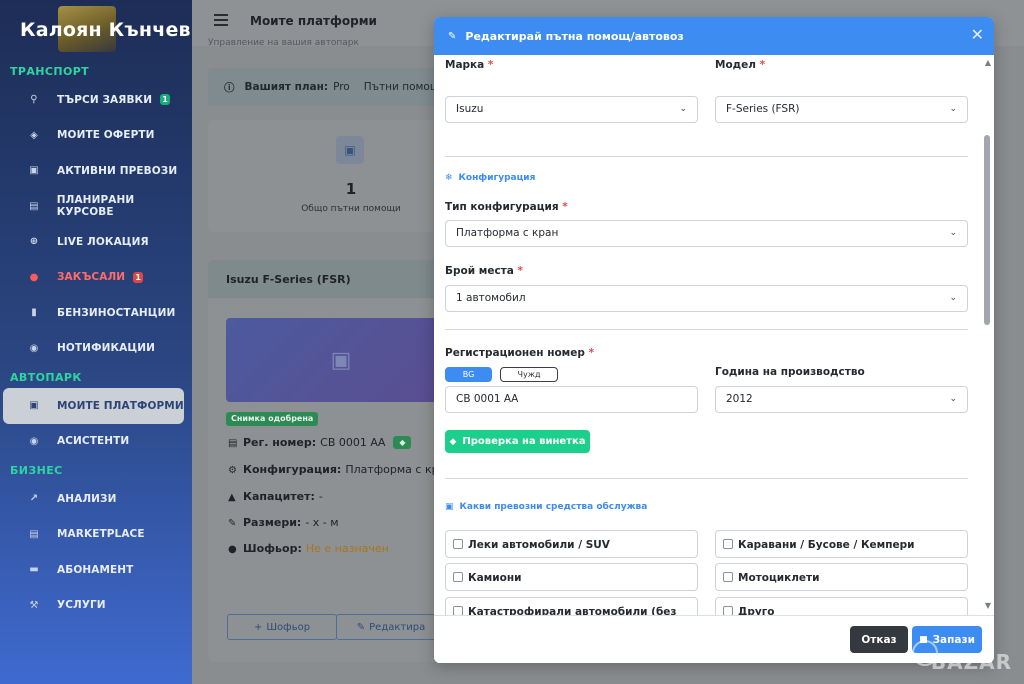 Image resolution: width=1024 pixels, height=684 pixels. What do you see at coordinates (988, 62) in the screenshot?
I see `scroll-up-icon: ▲` at bounding box center [988, 62].